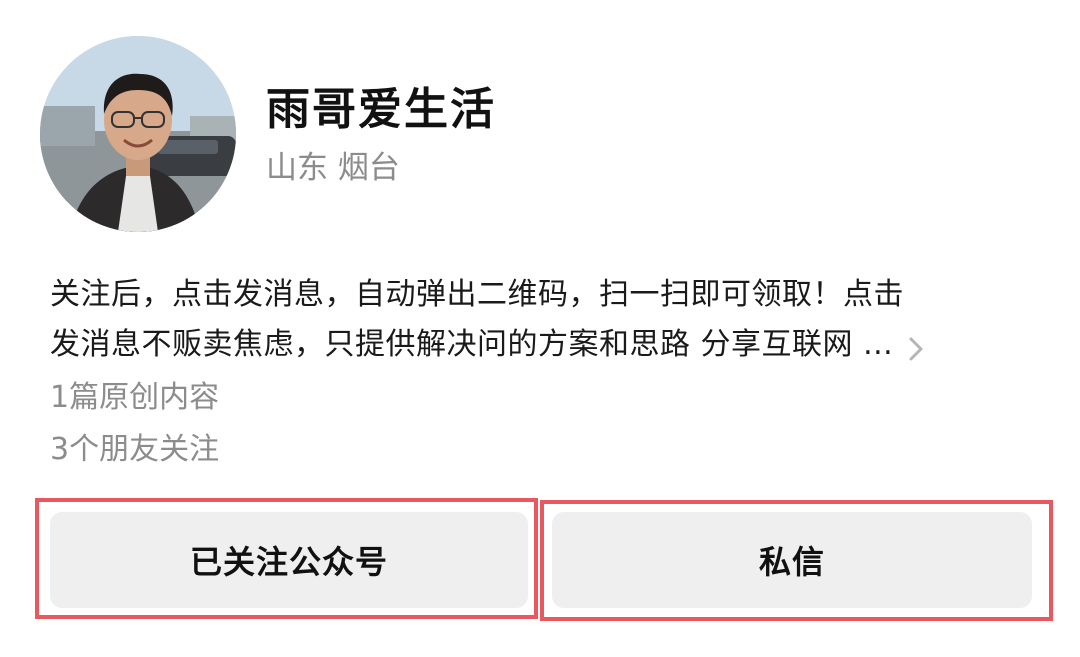  Describe the element at coordinates (134, 450) in the screenshot. I see `friends-following-count: 3个朋友关注` at that location.